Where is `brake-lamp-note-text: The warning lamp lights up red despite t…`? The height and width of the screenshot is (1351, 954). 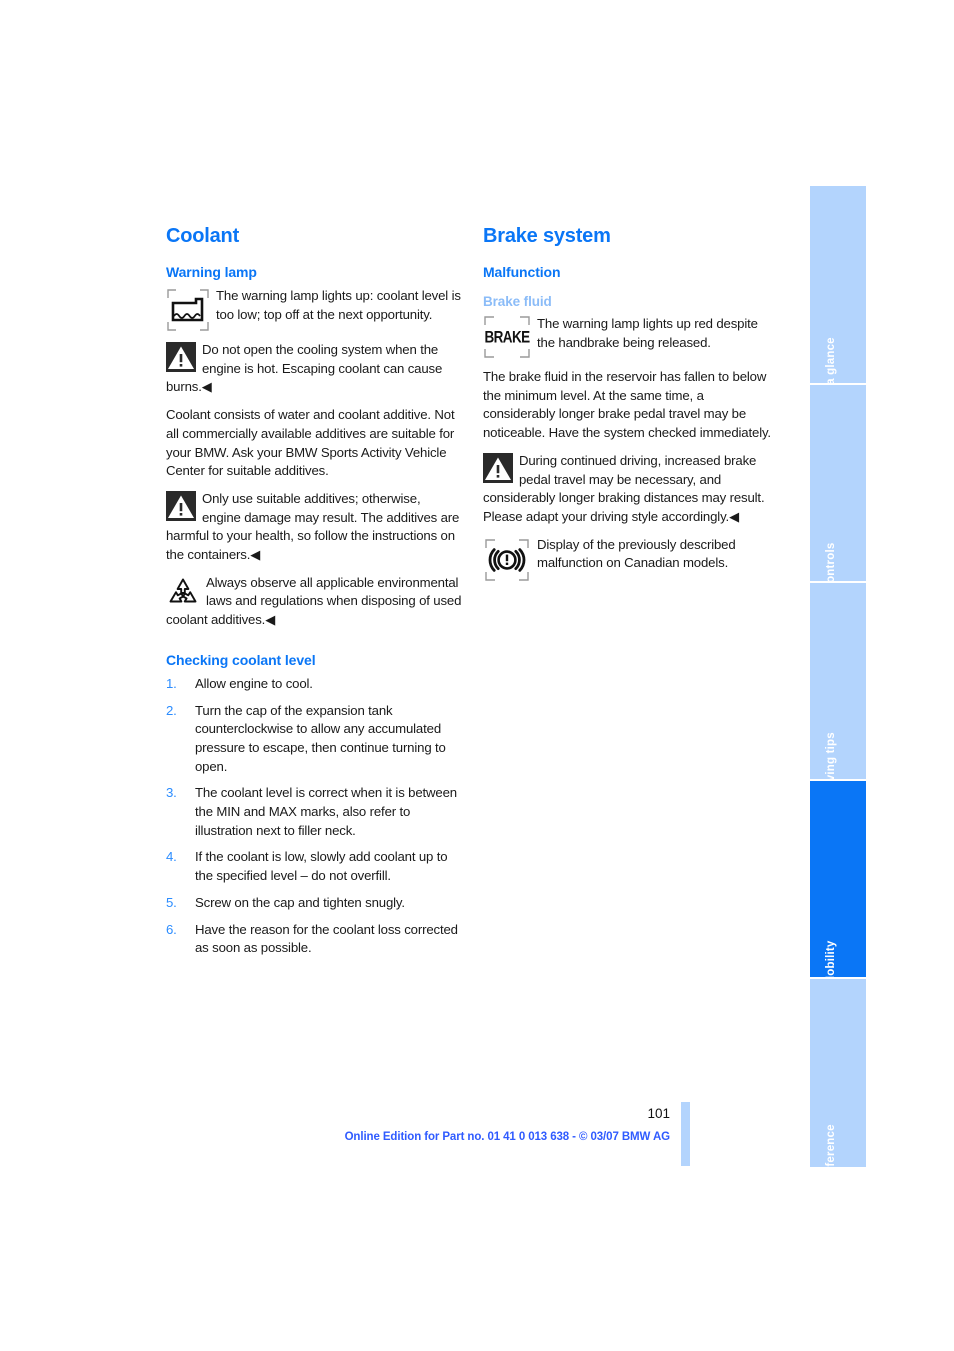 brake-lamp-note-text: The warning lamp lights up red despite t… is located at coordinates (647, 333).